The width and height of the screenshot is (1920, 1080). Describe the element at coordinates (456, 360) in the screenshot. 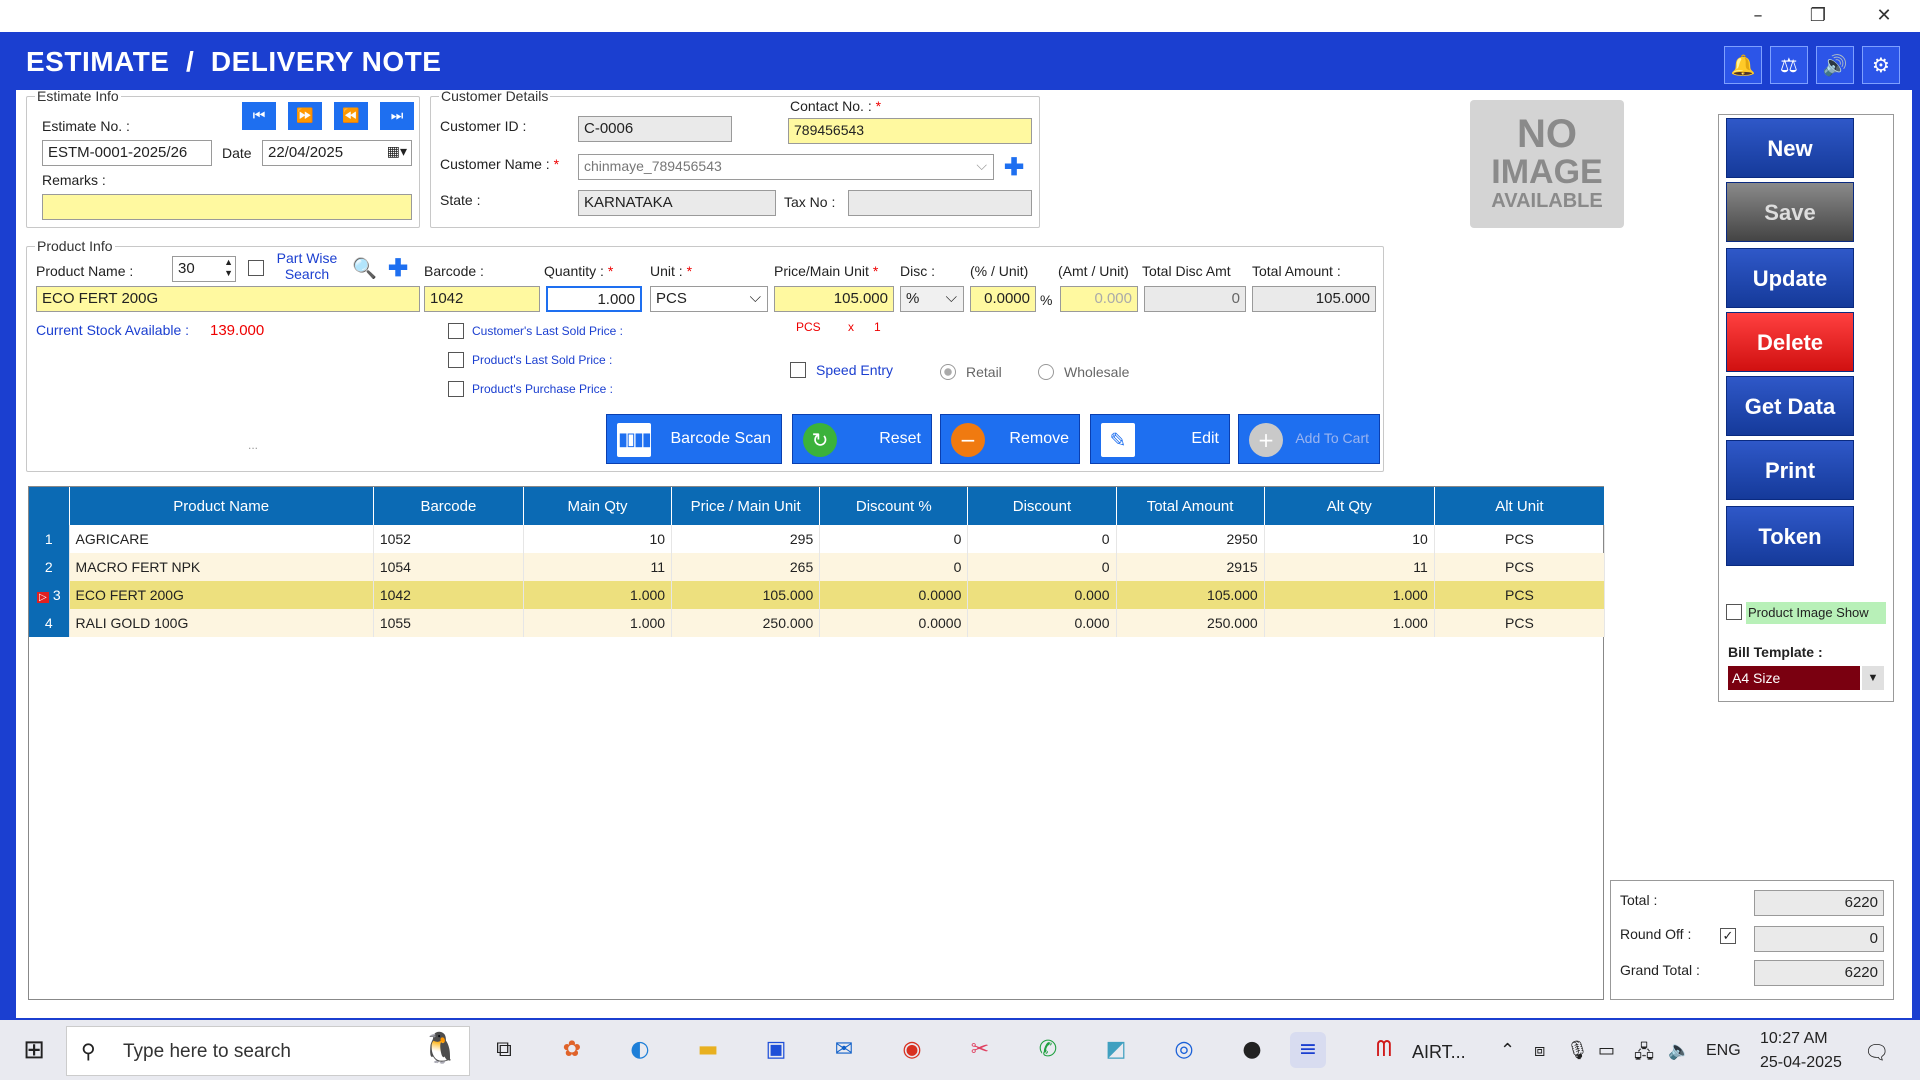

I see `product-last-price-checkbox` at that location.